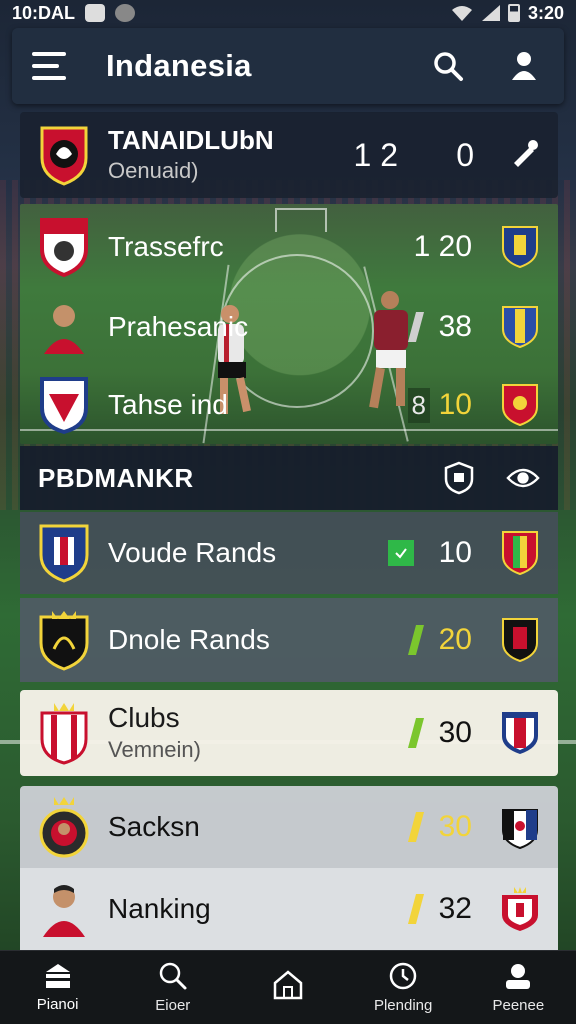 The width and height of the screenshot is (576, 1024). What do you see at coordinates (189, 639) in the screenshot?
I see `club-name: Dnole Rands` at bounding box center [189, 639].